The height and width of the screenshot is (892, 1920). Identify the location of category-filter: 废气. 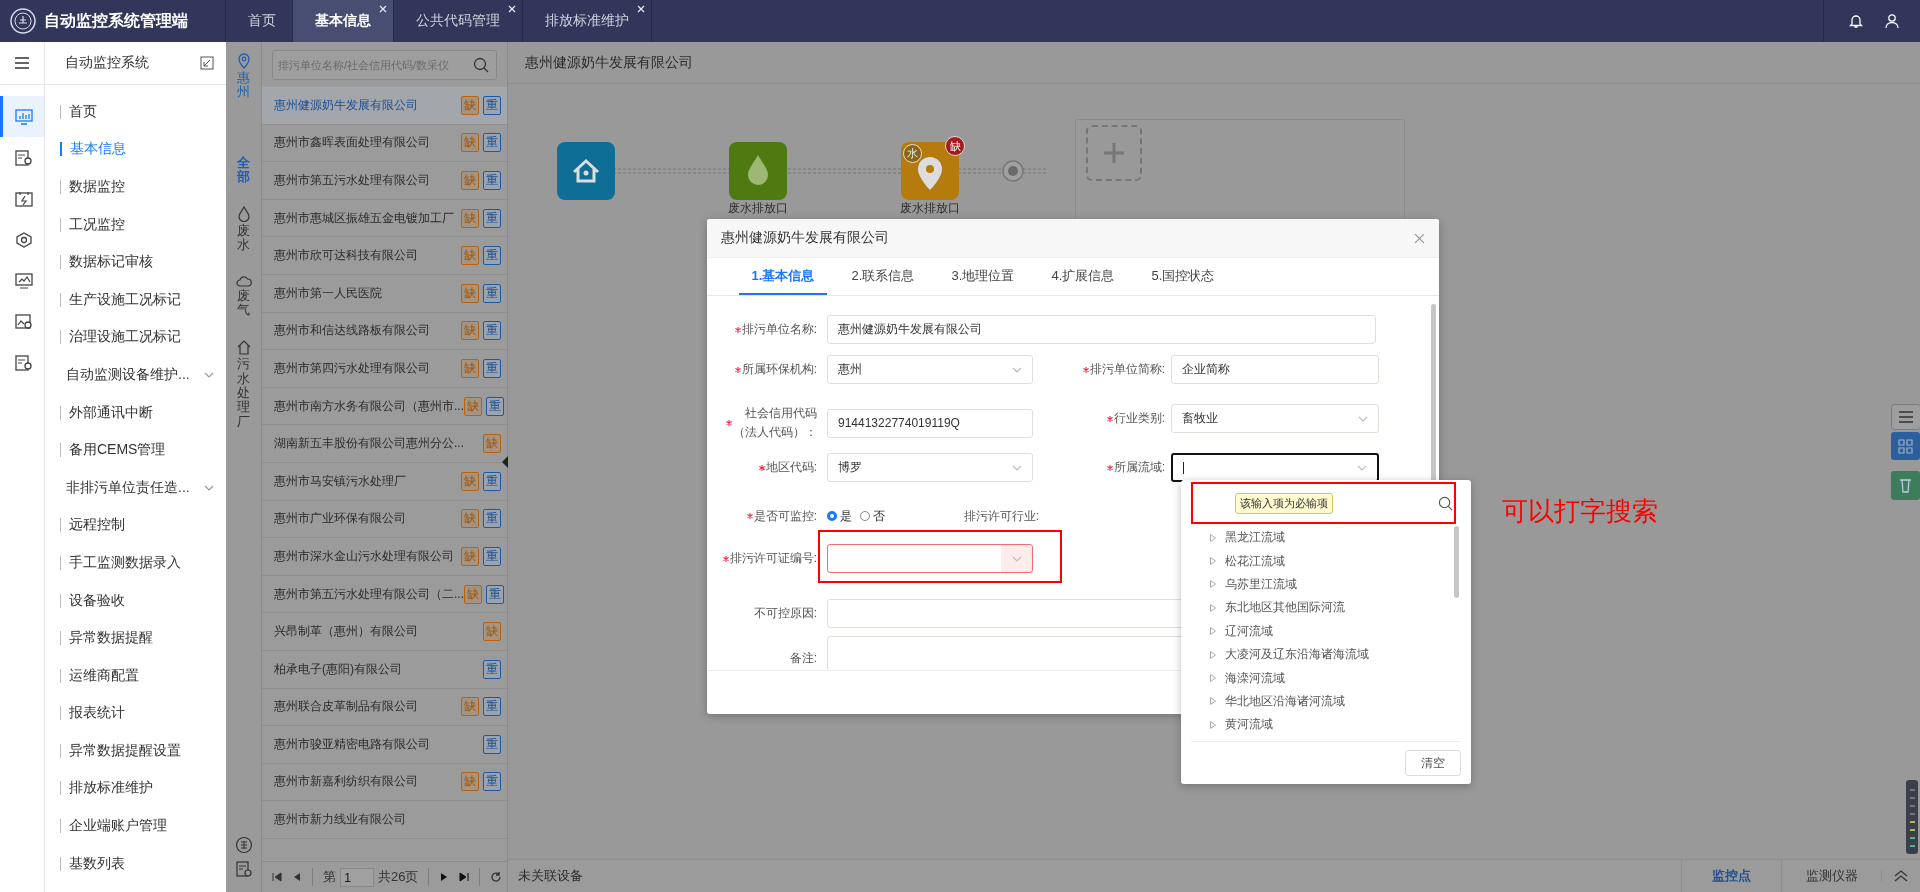
(243, 303).